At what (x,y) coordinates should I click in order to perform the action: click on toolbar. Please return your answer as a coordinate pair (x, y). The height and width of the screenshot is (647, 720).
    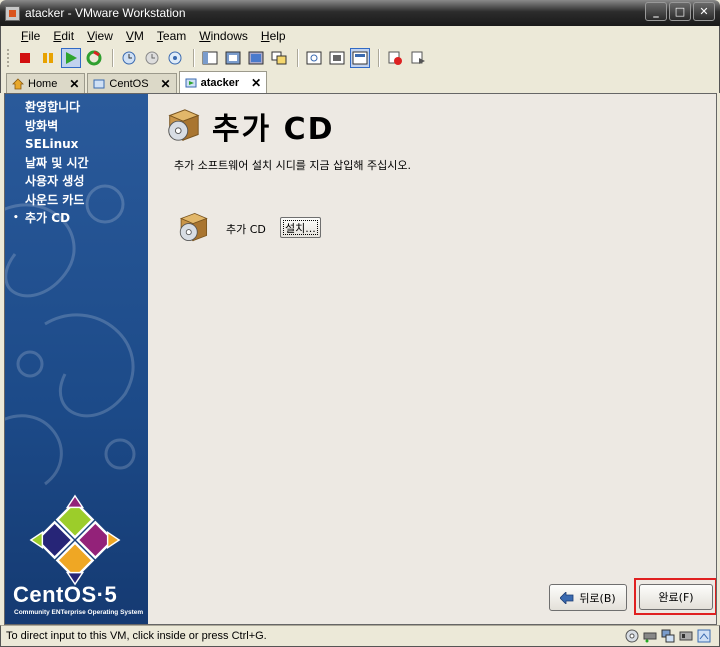
    Looking at the image, I should click on (360, 58).